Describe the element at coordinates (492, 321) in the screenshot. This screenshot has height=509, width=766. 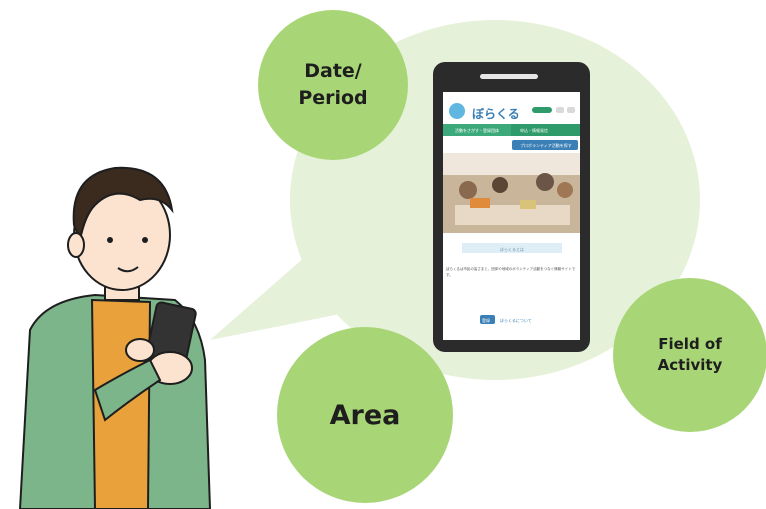
I see `register-button: 登録` at that location.